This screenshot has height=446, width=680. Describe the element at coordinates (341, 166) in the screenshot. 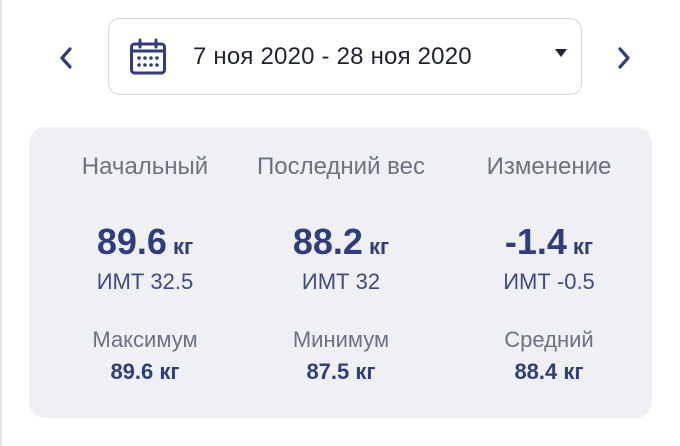

I see `last-weight-heading: Последний вес` at that location.